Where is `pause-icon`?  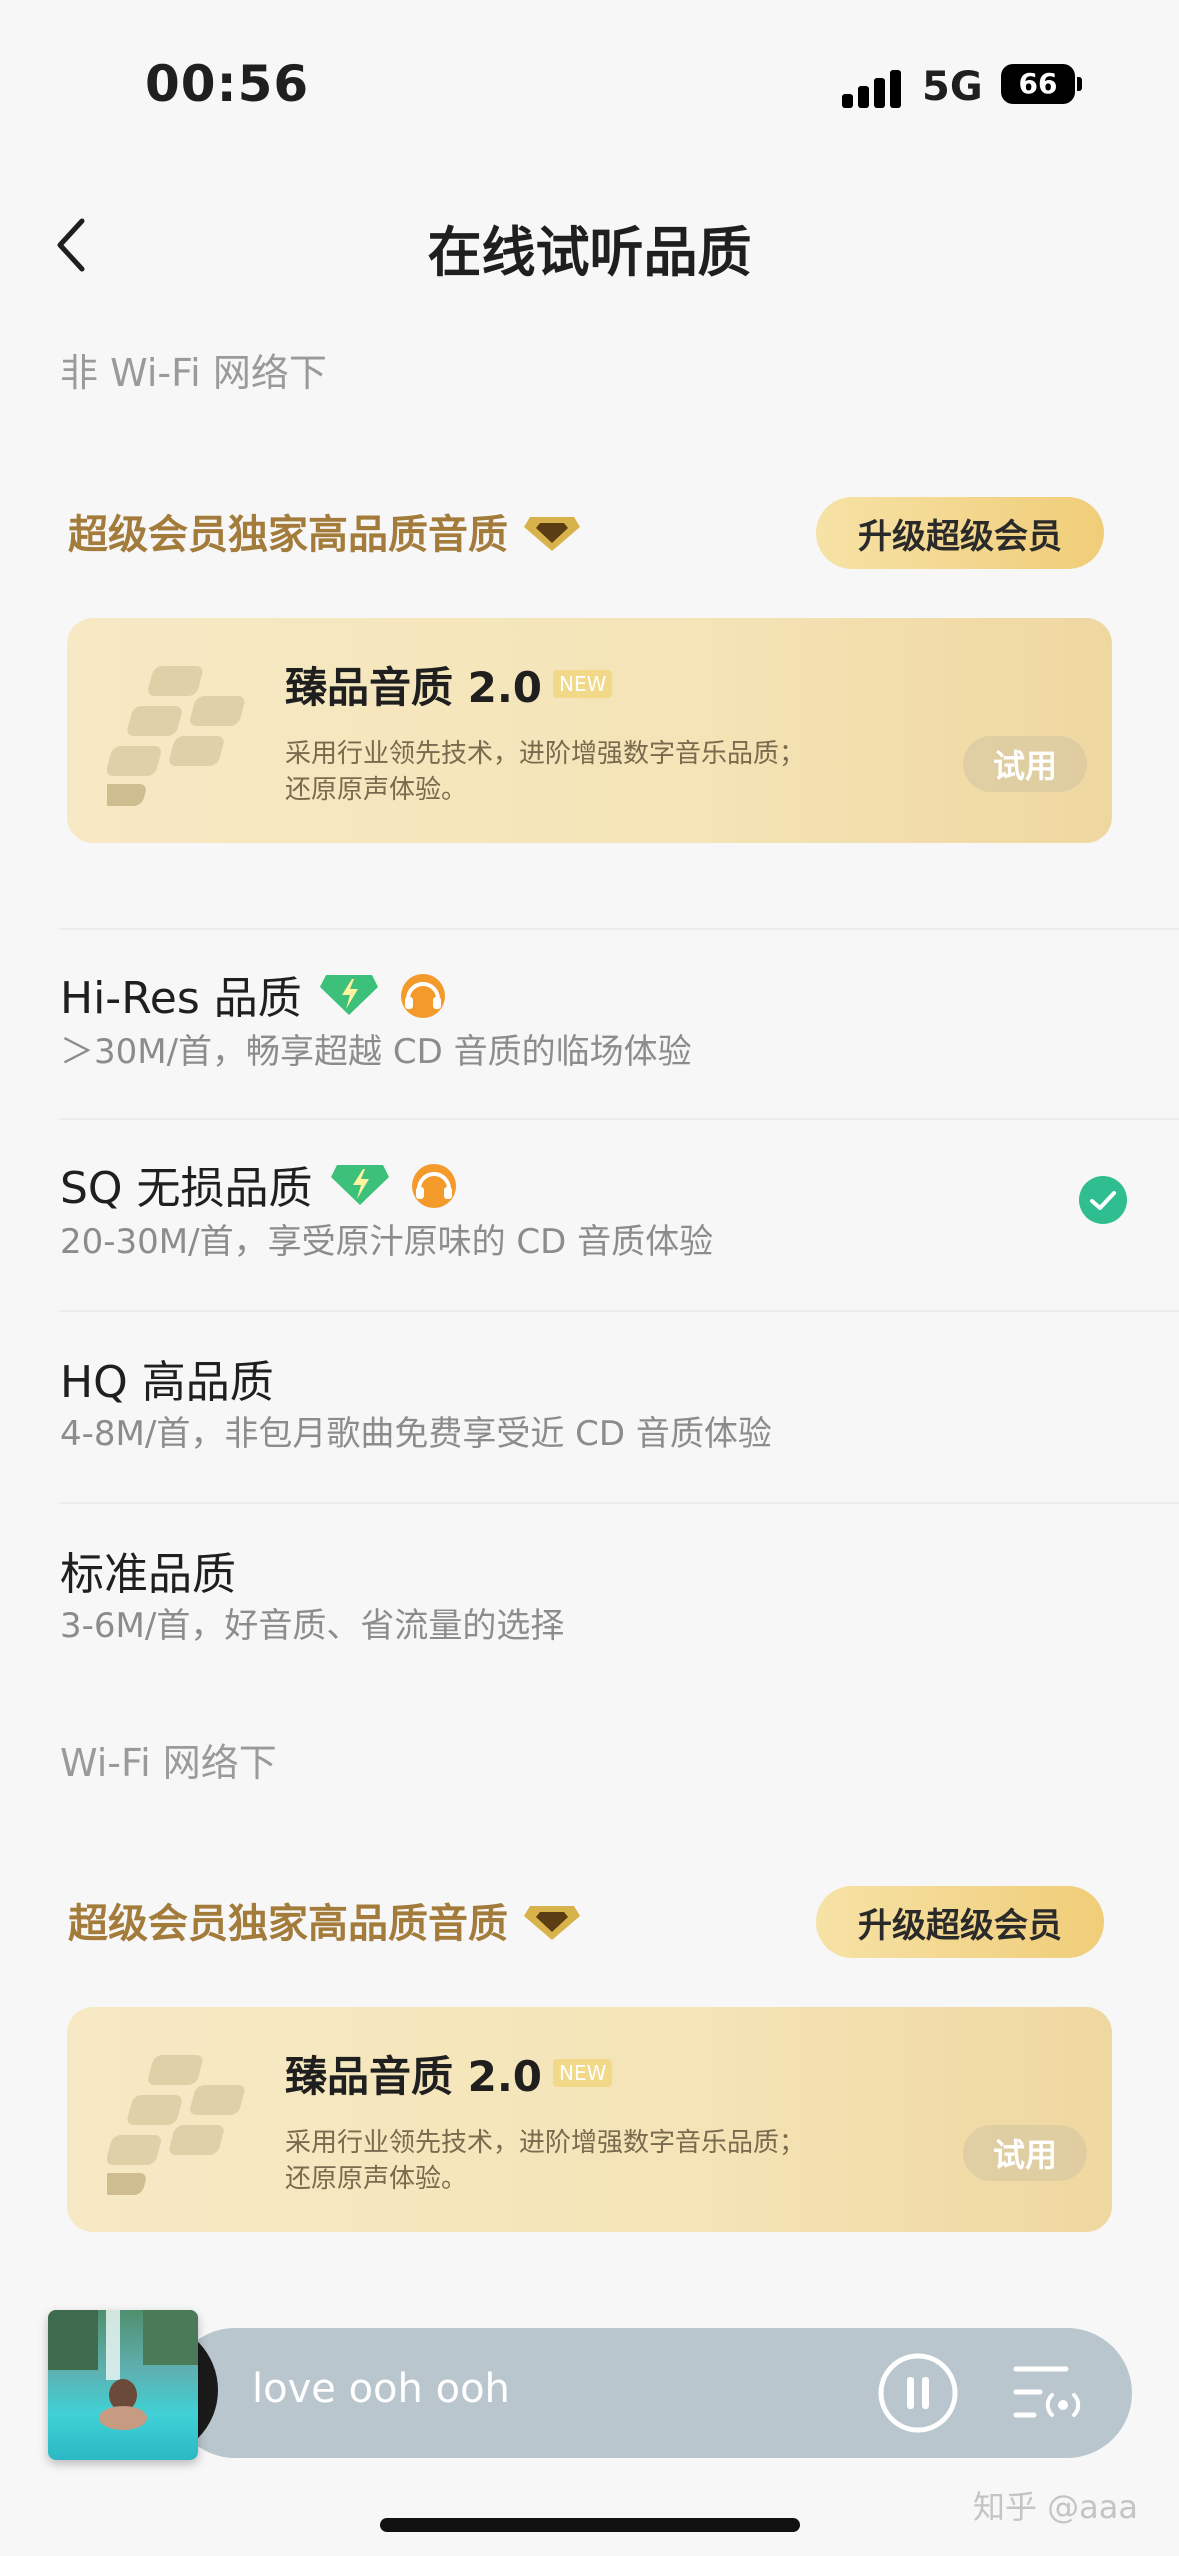
pause-icon is located at coordinates (918, 2393).